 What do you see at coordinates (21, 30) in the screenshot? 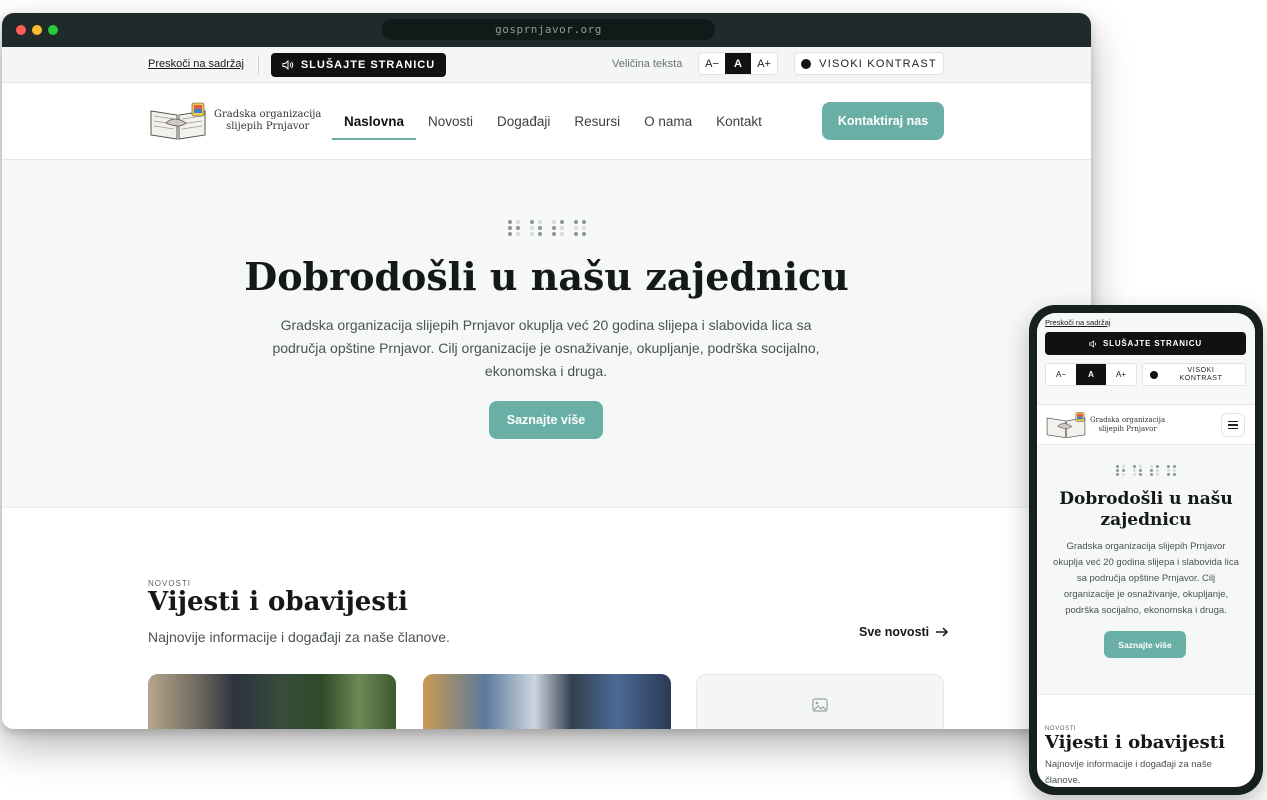
I see `close-window-dot` at bounding box center [21, 30].